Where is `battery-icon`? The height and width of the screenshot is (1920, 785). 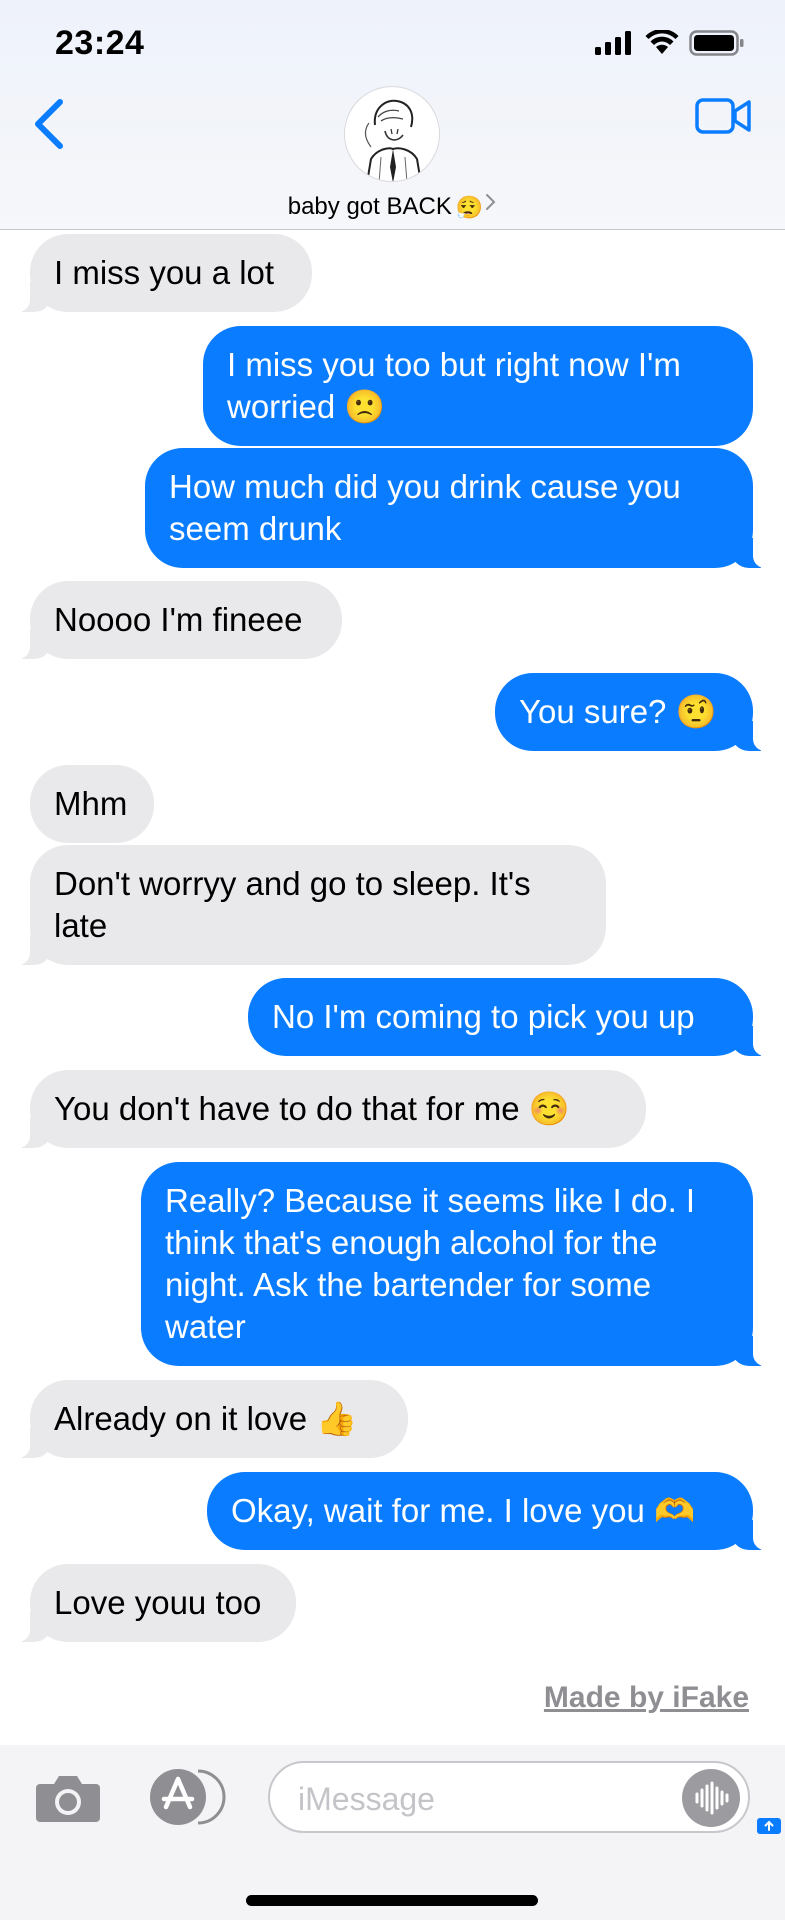
battery-icon is located at coordinates (716, 43).